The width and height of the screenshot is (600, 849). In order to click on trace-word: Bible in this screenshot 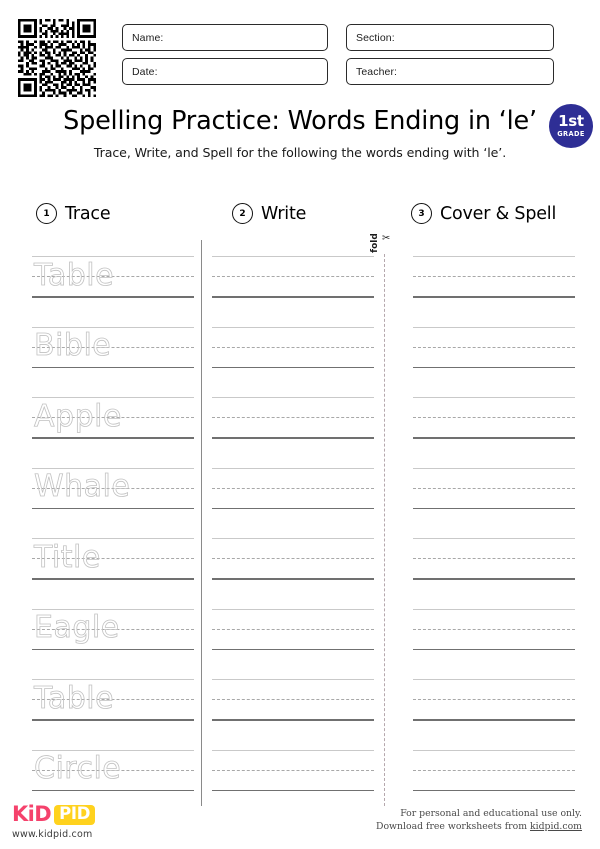, I will do `click(73, 346)`.